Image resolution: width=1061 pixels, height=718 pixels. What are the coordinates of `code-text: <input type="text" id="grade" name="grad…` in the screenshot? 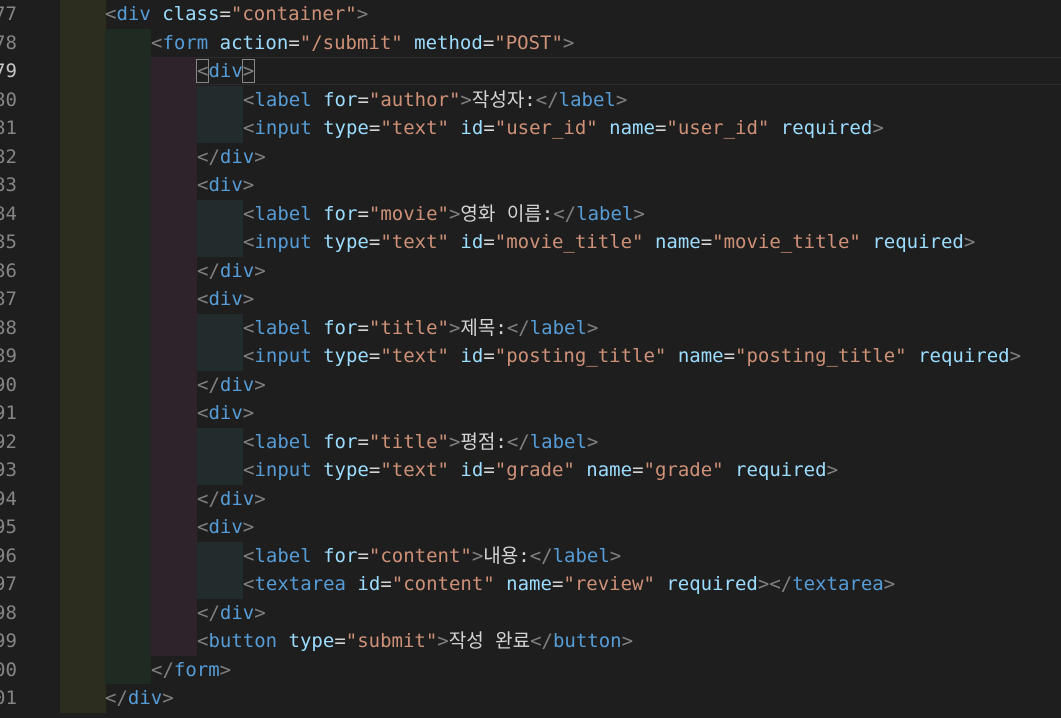 It's located at (540, 470).